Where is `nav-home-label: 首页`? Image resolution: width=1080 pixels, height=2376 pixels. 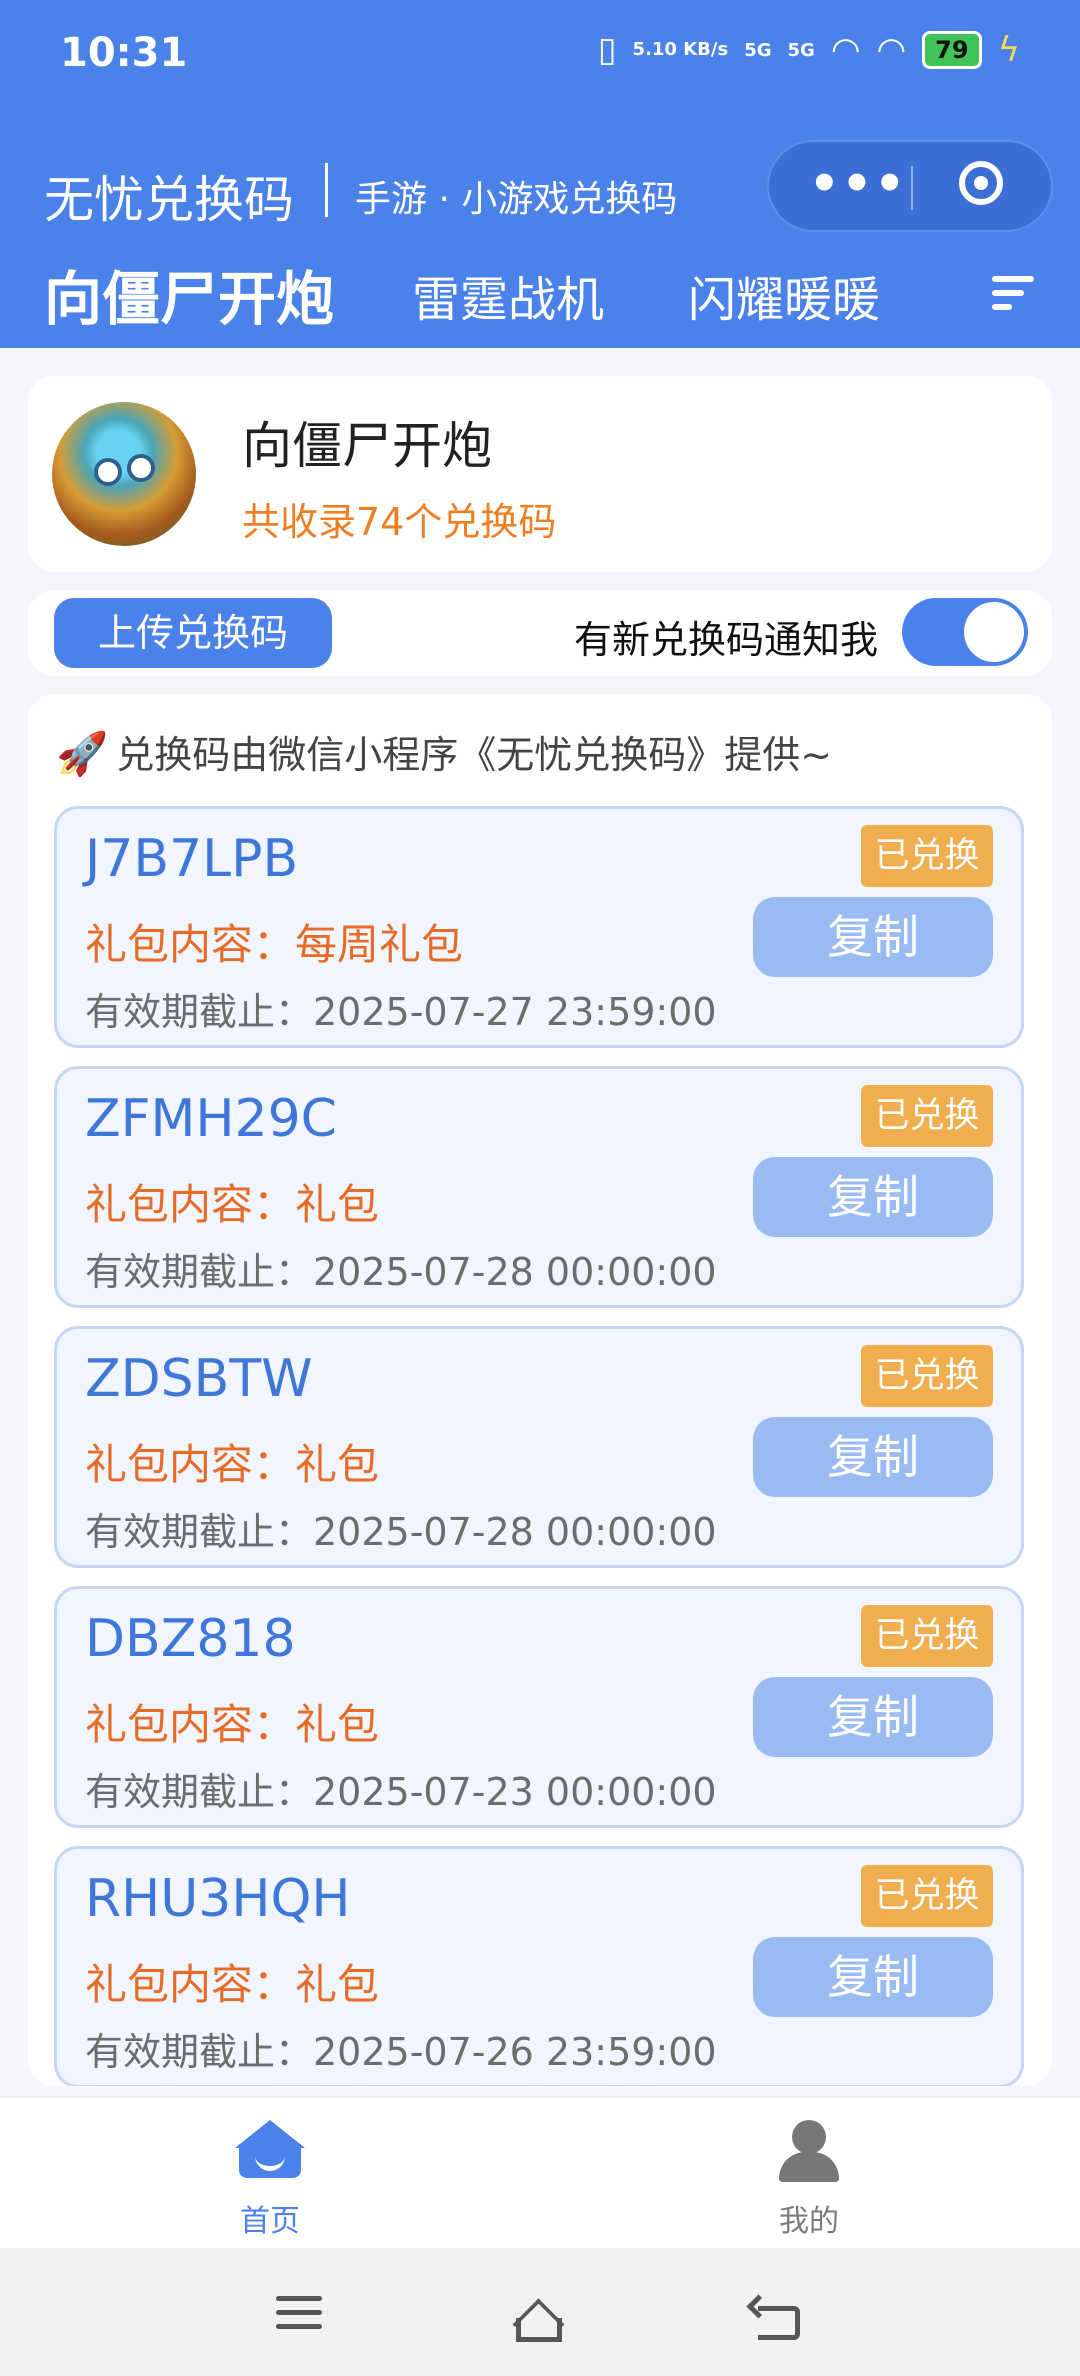
nav-home-label: 首页 is located at coordinates (270, 2221).